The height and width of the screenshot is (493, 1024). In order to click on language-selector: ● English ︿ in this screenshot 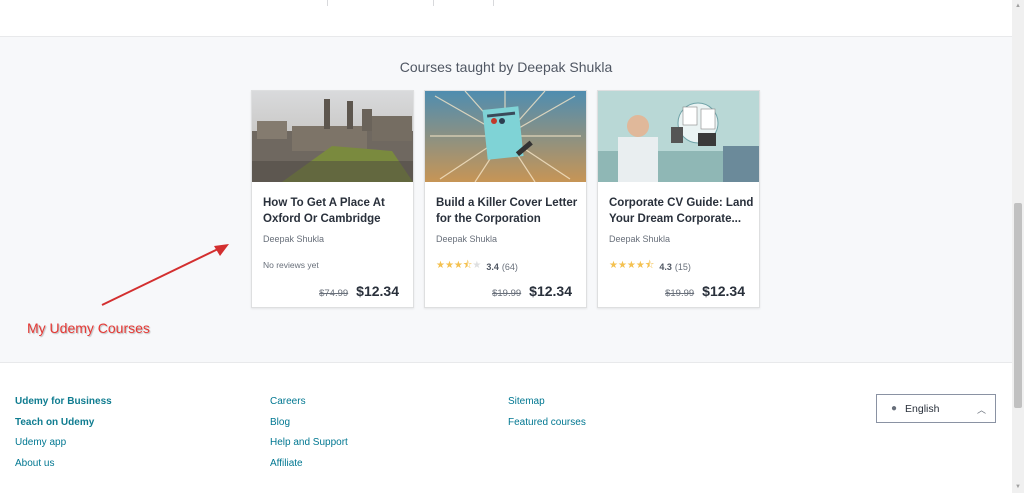, I will do `click(936, 408)`.